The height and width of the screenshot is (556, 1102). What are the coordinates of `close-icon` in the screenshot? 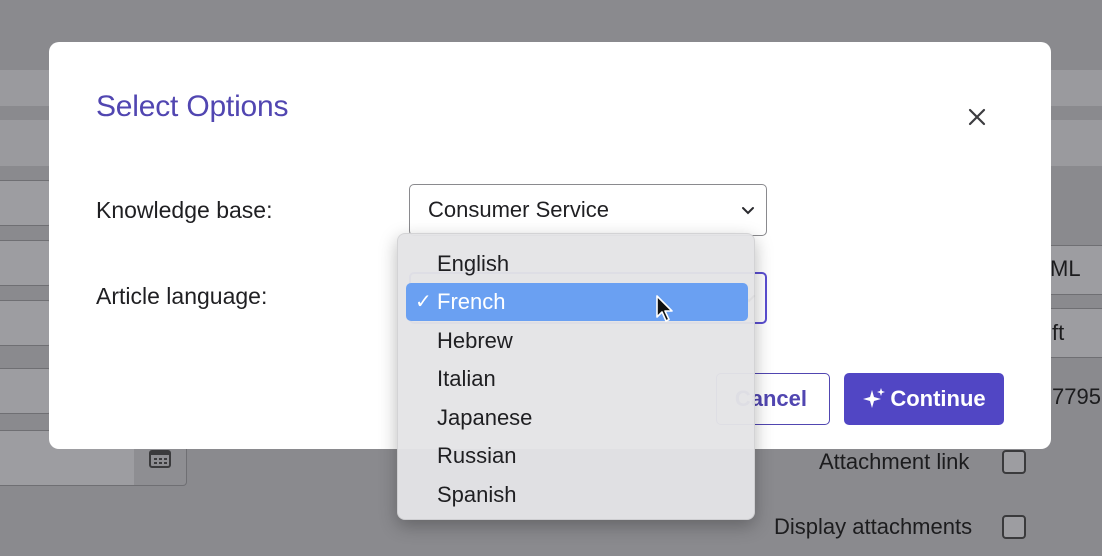 It's located at (977, 117).